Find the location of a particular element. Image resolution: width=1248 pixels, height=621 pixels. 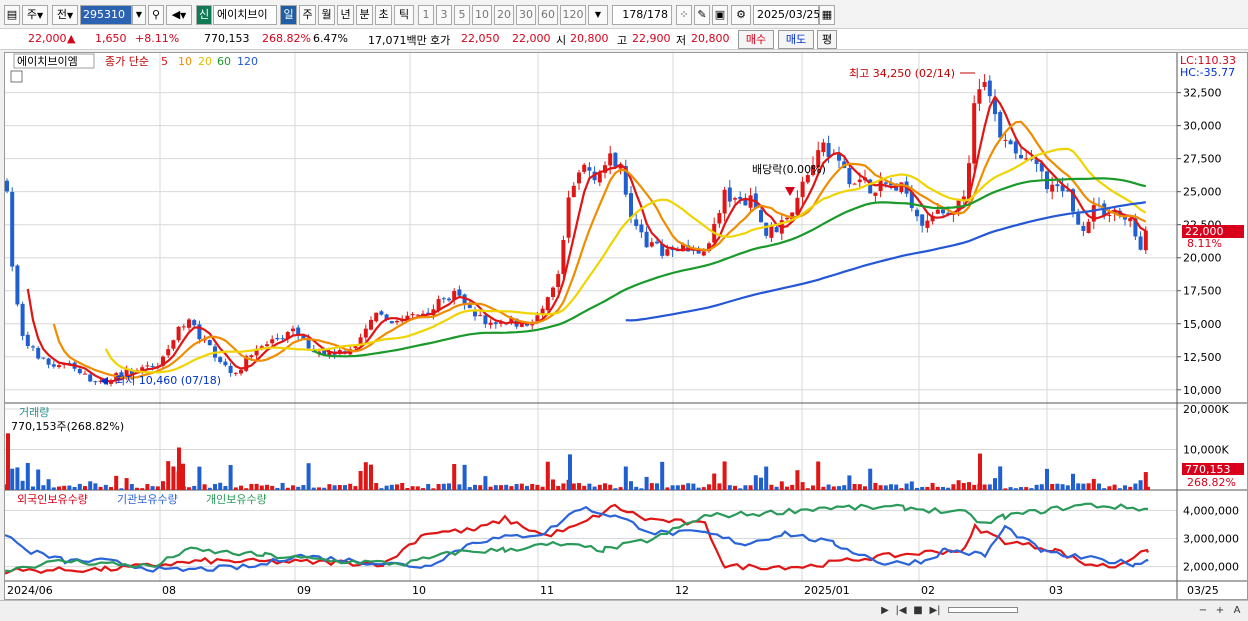

scroll-slider is located at coordinates (983, 610).